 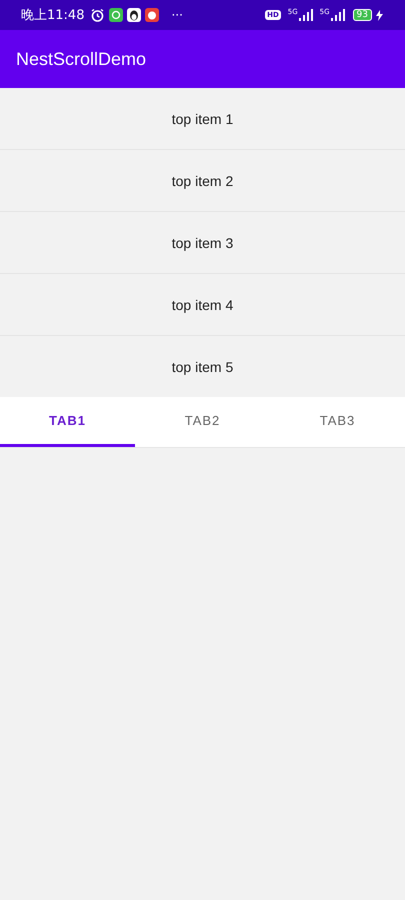 What do you see at coordinates (202, 366) in the screenshot?
I see `list-item: top item 5` at bounding box center [202, 366].